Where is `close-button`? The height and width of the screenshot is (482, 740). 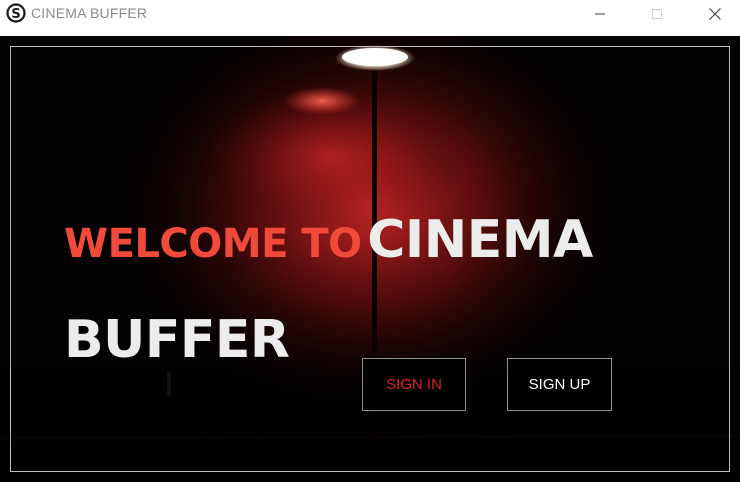
close-button is located at coordinates (715, 13).